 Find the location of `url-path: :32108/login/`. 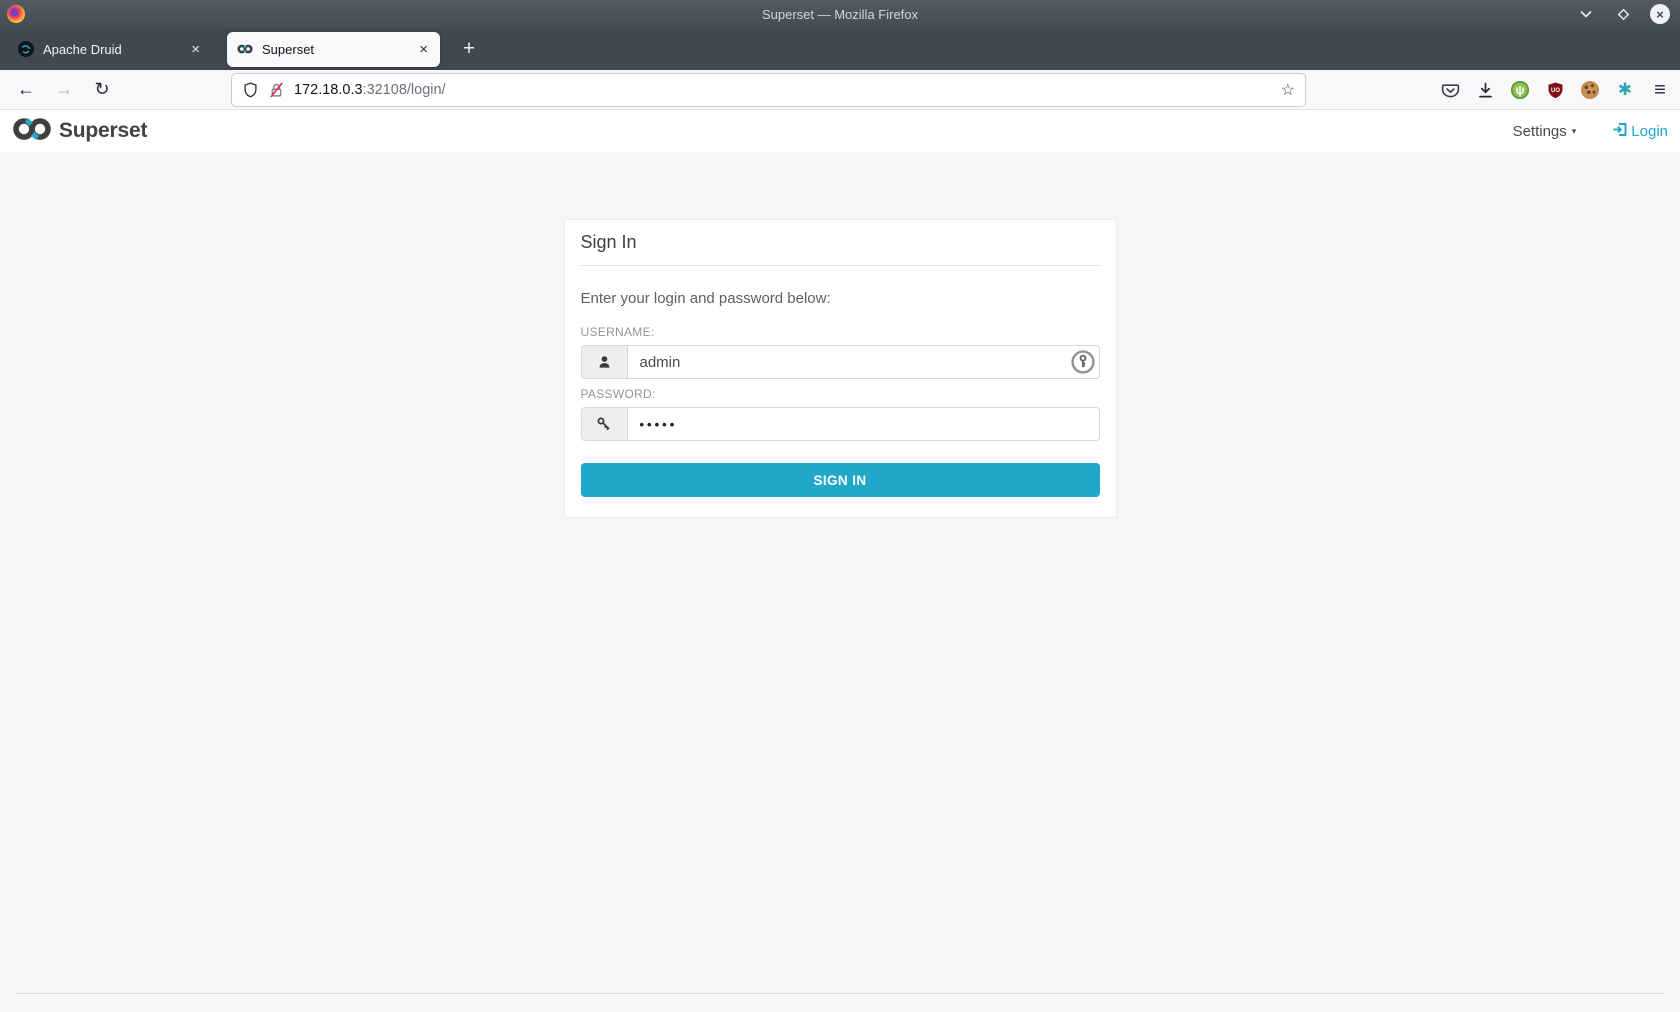

url-path: :32108/login/ is located at coordinates (404, 90).